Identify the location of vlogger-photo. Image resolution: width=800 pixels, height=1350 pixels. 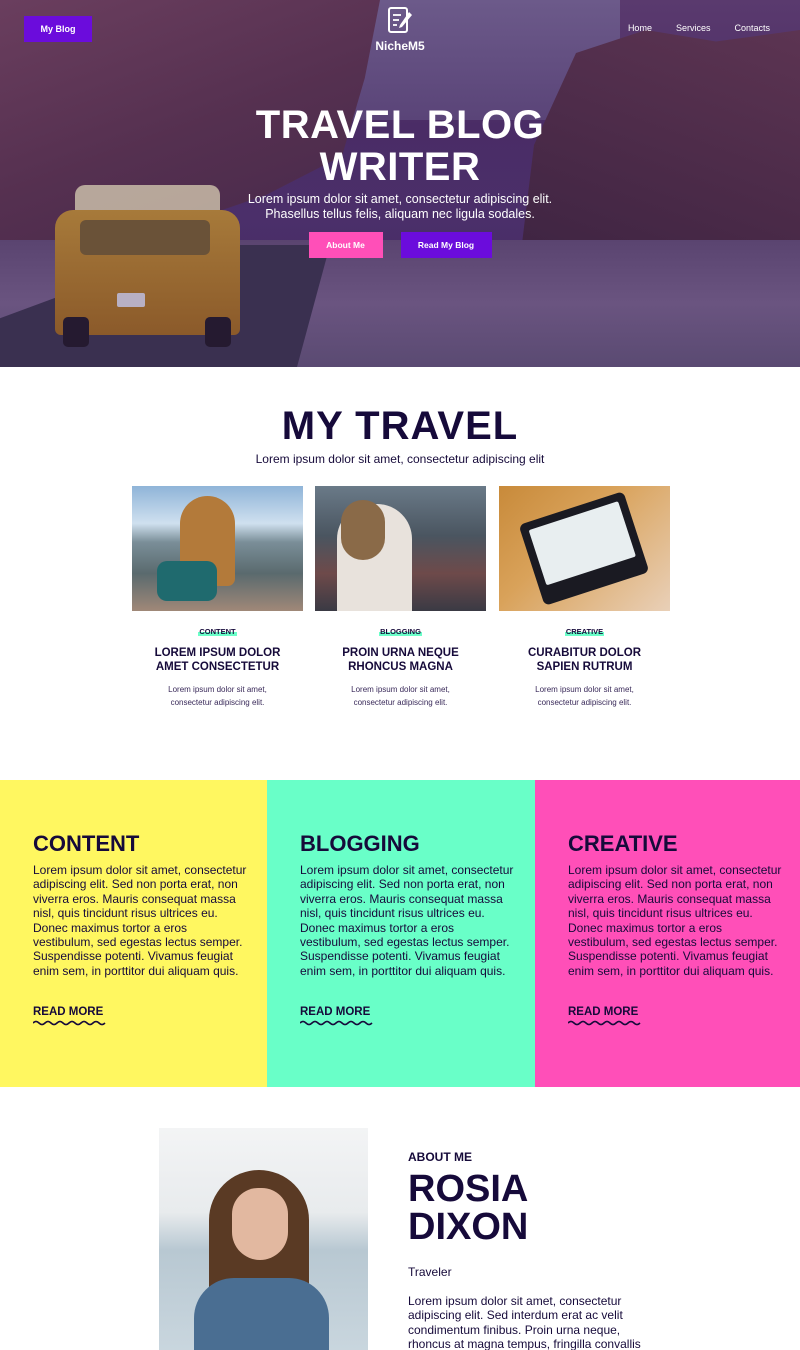
(400, 548).